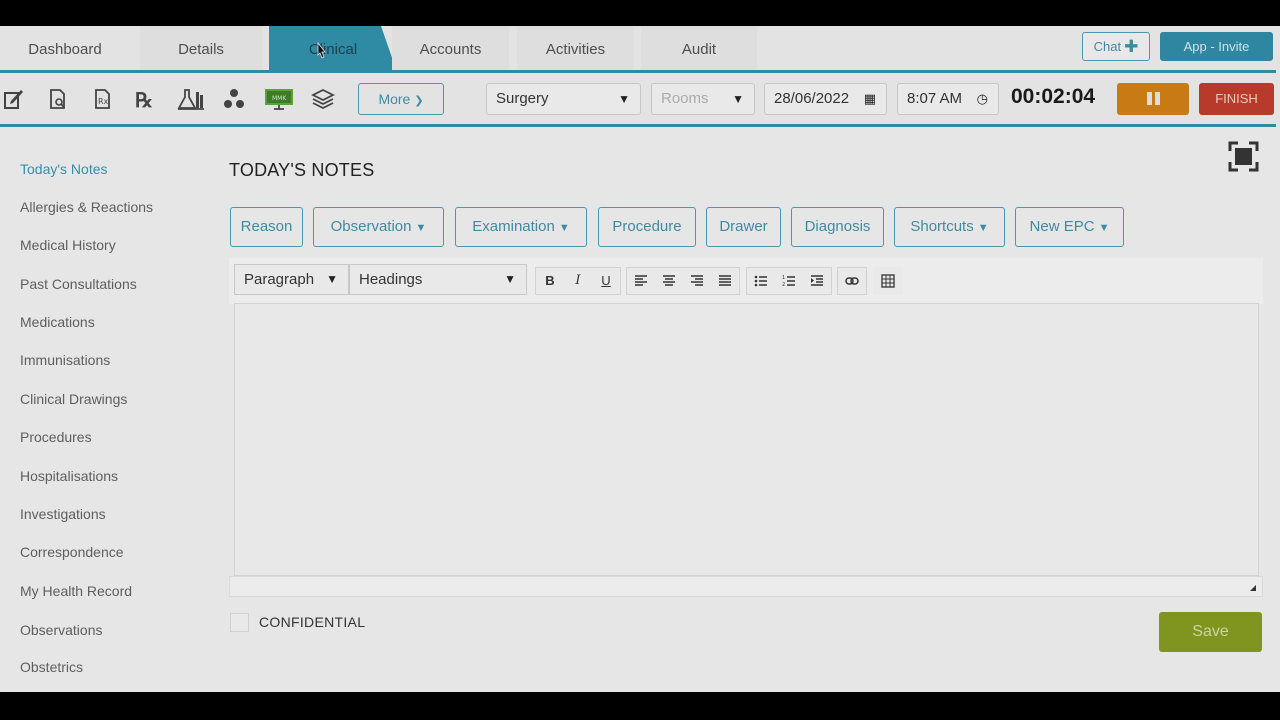 The image size is (1280, 720). I want to click on block-format-value: Paragraph, so click(279, 279).